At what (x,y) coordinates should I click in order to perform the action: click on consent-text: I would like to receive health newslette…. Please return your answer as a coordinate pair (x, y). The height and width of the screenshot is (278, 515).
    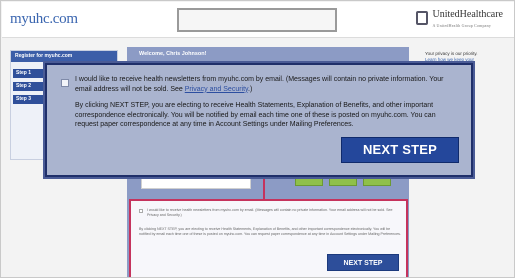
    Looking at the image, I should click on (259, 84).